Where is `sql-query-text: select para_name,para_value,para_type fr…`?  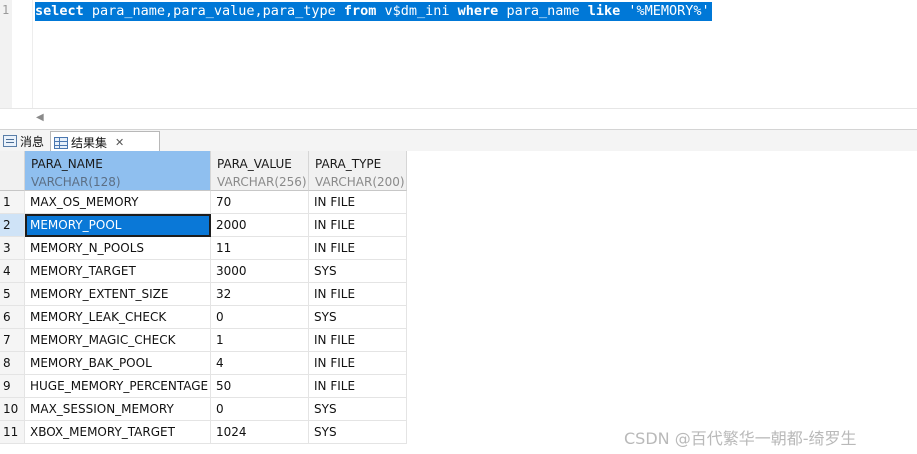 sql-query-text: select para_name,para_value,para_type fr… is located at coordinates (373, 11).